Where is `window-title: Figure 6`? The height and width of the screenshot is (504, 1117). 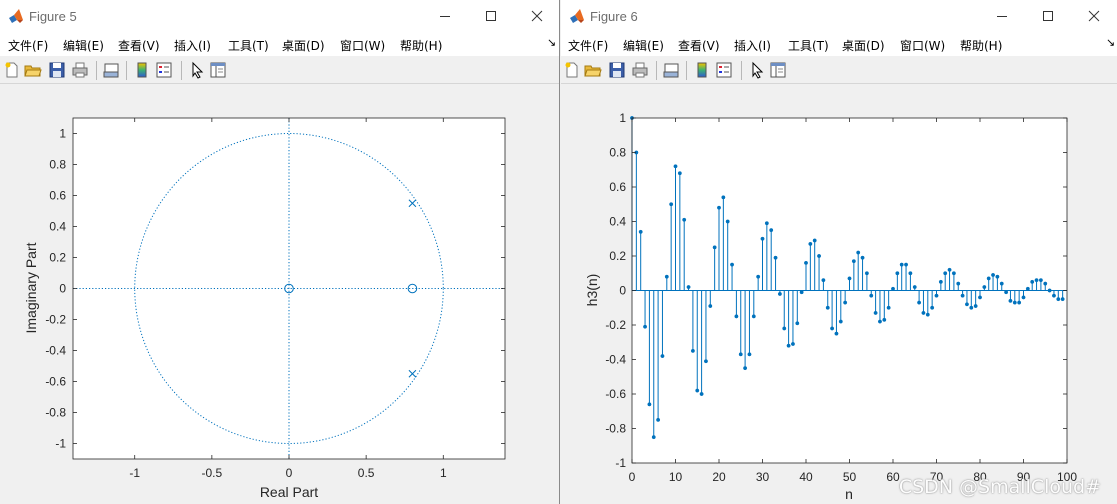
window-title: Figure 6 is located at coordinates (614, 16).